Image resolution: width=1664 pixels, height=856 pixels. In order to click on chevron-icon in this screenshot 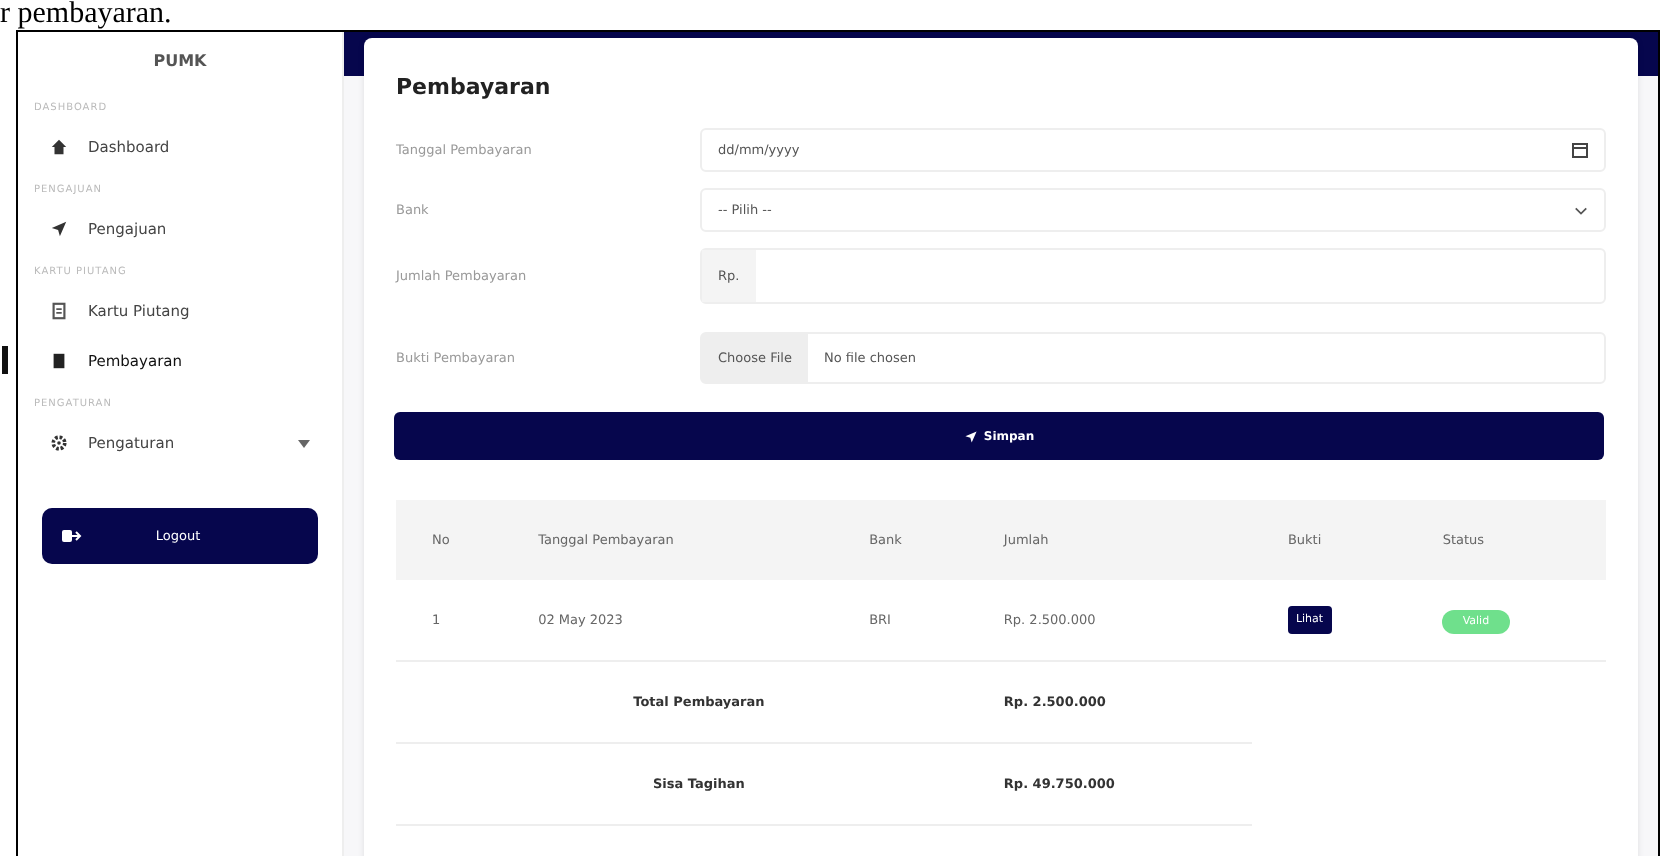, I will do `click(1581, 210)`.